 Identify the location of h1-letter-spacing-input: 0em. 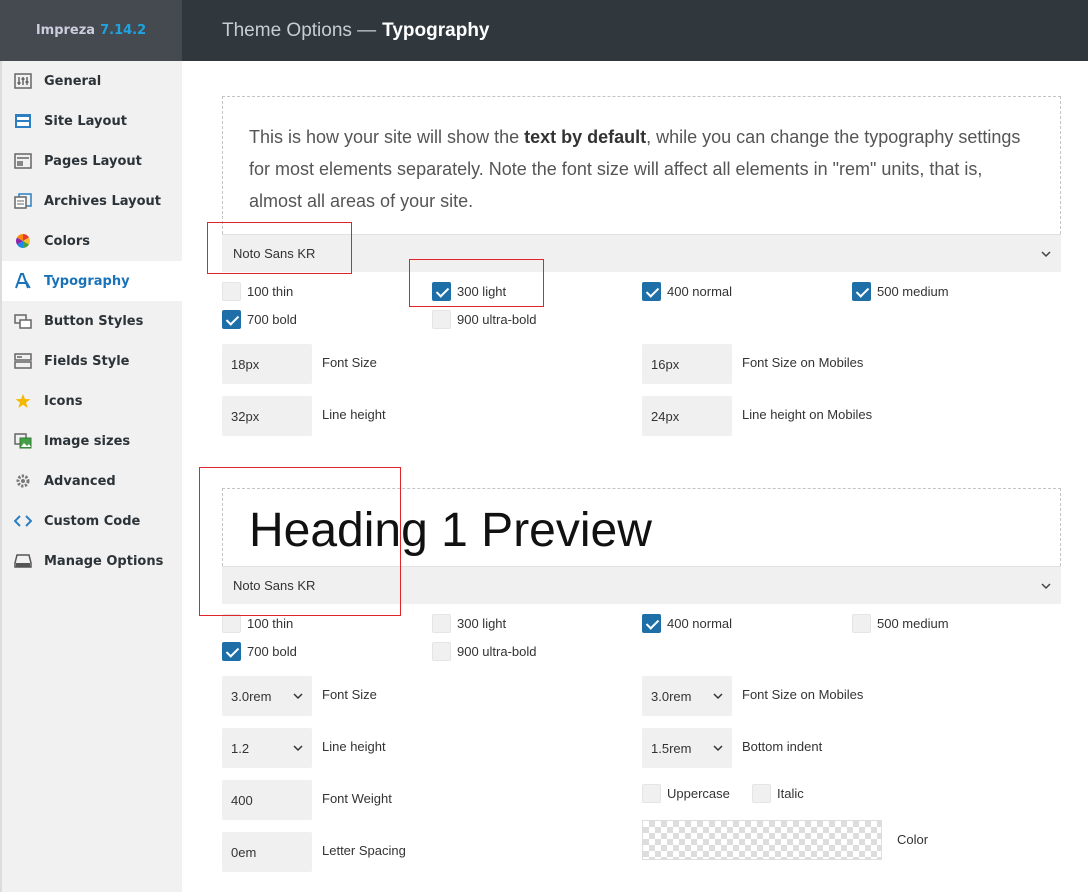
(267, 852).